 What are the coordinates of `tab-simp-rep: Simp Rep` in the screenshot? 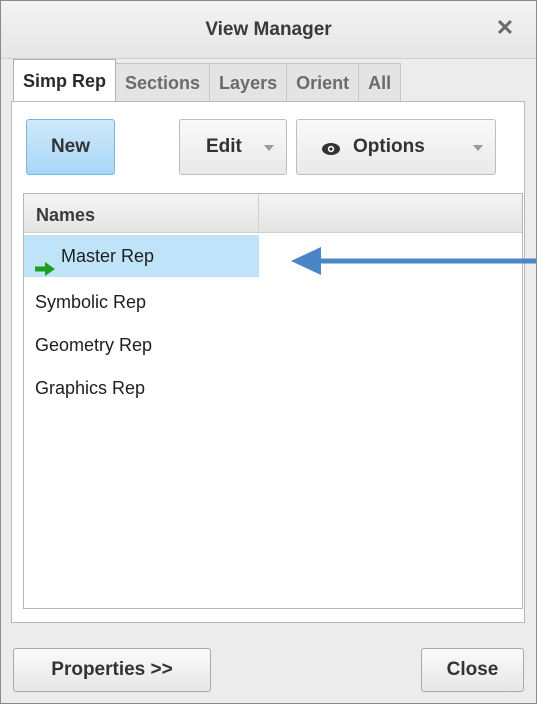 It's located at (65, 80).